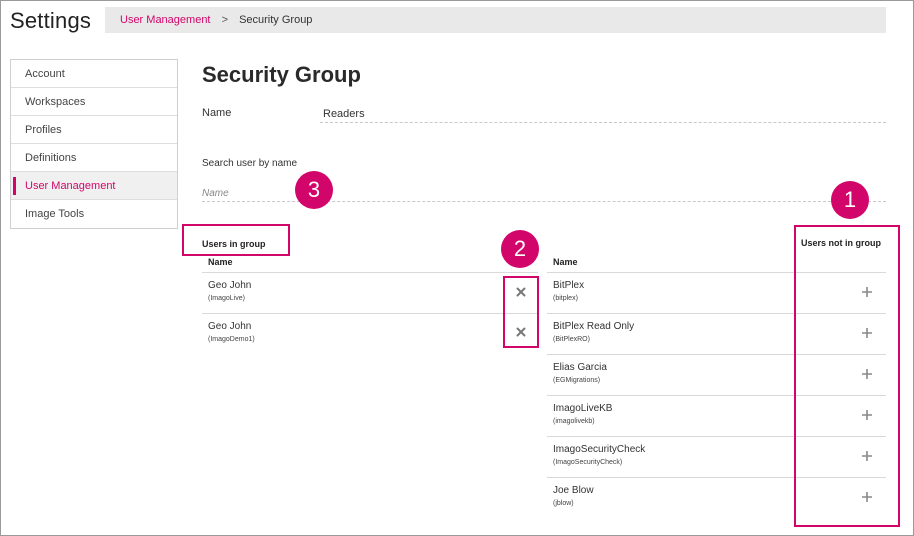 Image resolution: width=914 pixels, height=536 pixels. Describe the element at coordinates (281, 74) in the screenshot. I see `page-title: Security Group` at that location.